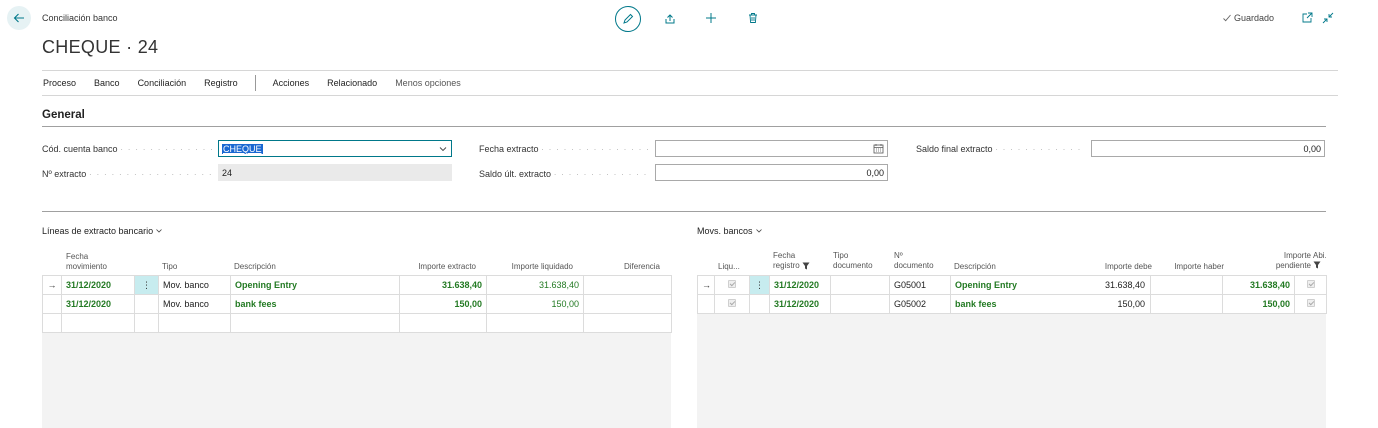 The image size is (1378, 428). Describe the element at coordinates (1131, 304) in the screenshot. I see `cell-debit: 150,00` at that location.